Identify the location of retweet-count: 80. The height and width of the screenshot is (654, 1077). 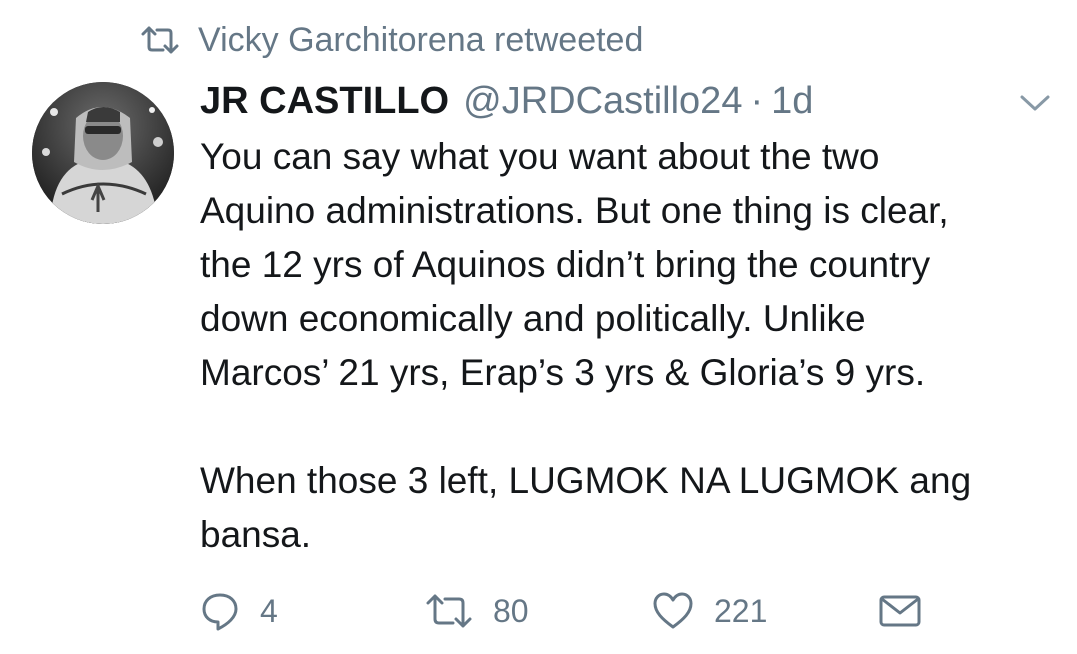
(511, 610).